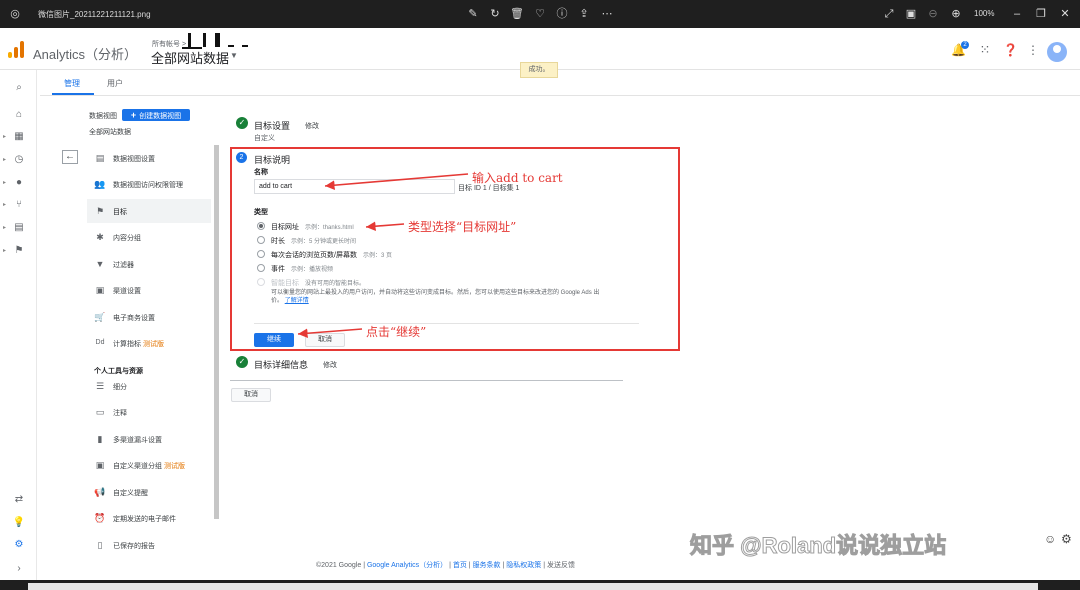 This screenshot has height=590, width=1080. What do you see at coordinates (383, 256) in the screenshot?
I see `annotation-arrows` at bounding box center [383, 256].